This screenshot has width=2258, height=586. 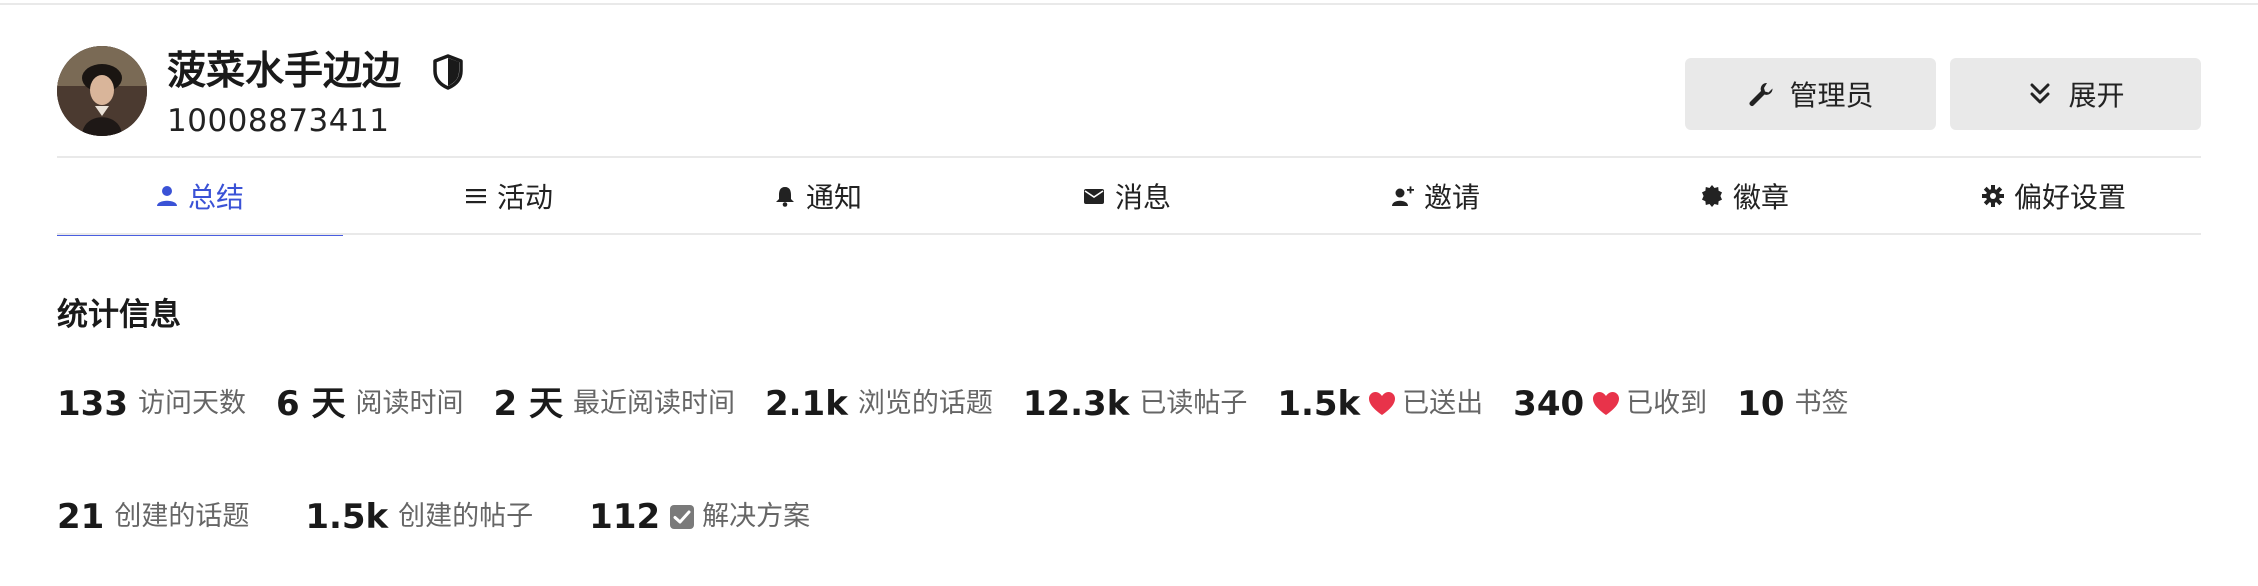 What do you see at coordinates (1129, 2) in the screenshot?
I see `top-border` at bounding box center [1129, 2].